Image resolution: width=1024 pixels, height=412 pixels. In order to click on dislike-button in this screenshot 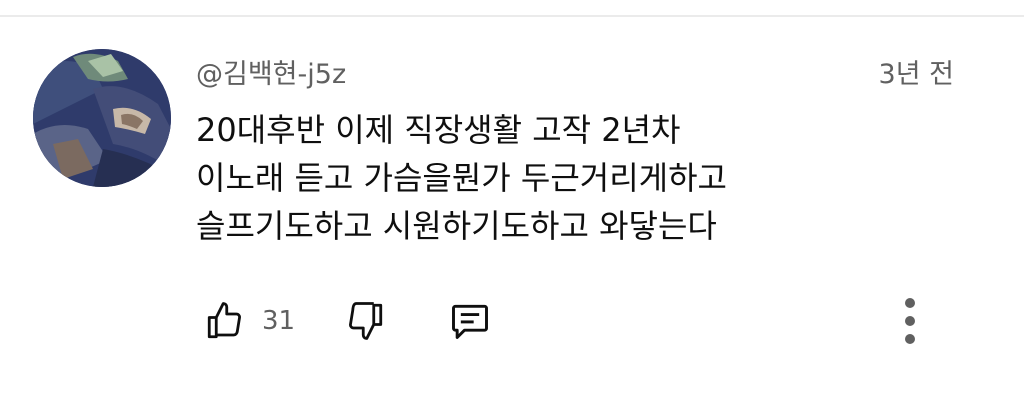, I will do `click(365, 321)`.